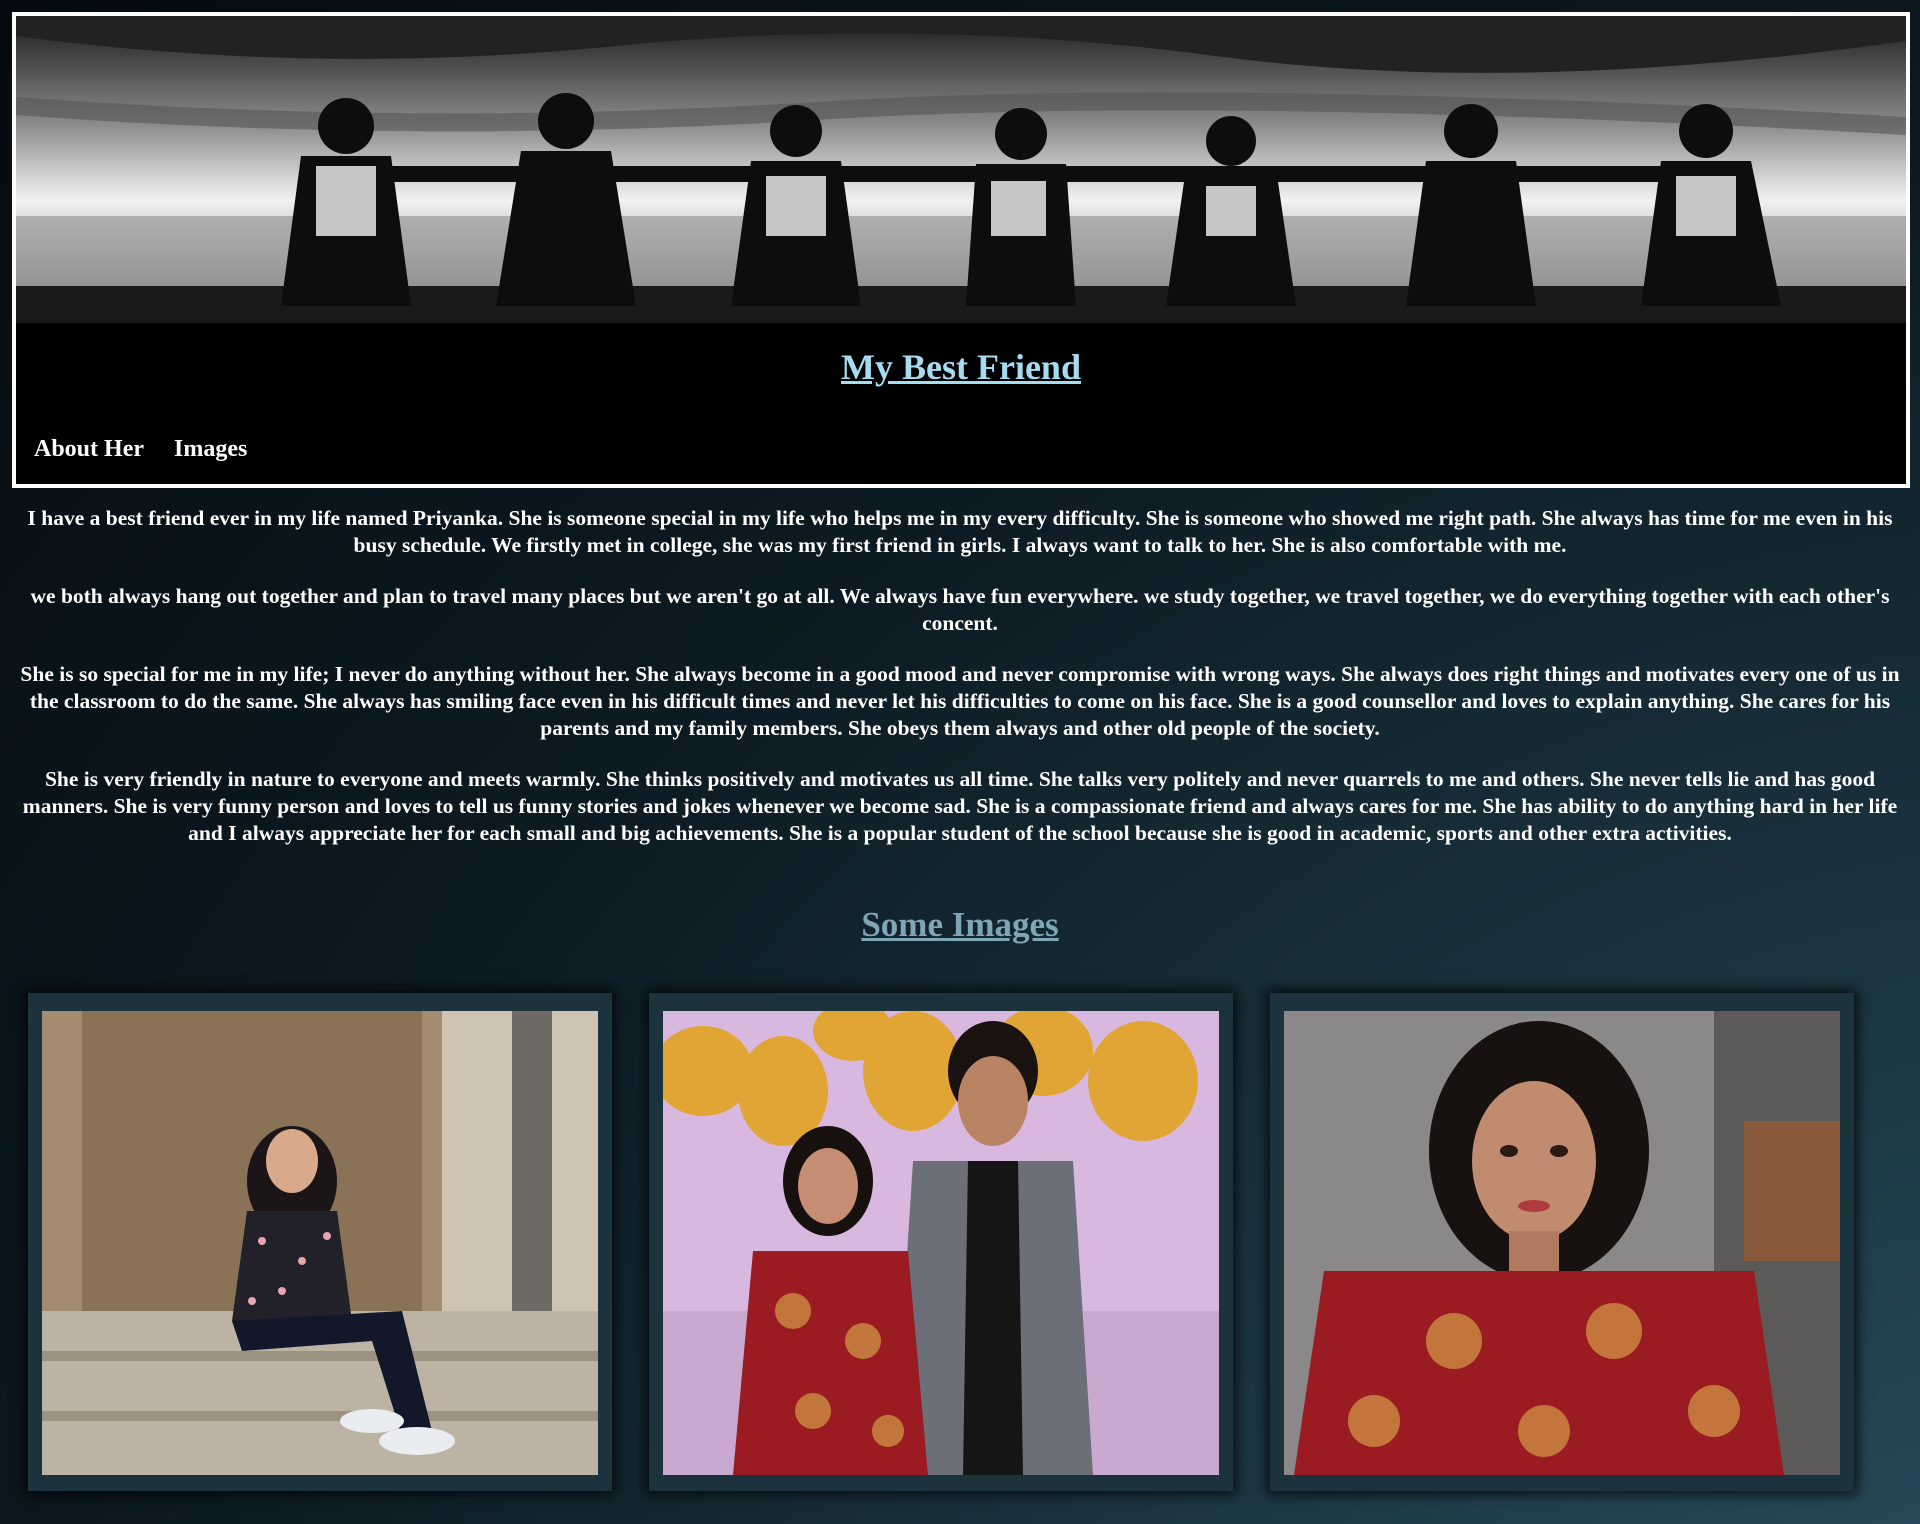 This screenshot has height=1524, width=1920. I want to click on nav-item-images: Images, so click(210, 449).